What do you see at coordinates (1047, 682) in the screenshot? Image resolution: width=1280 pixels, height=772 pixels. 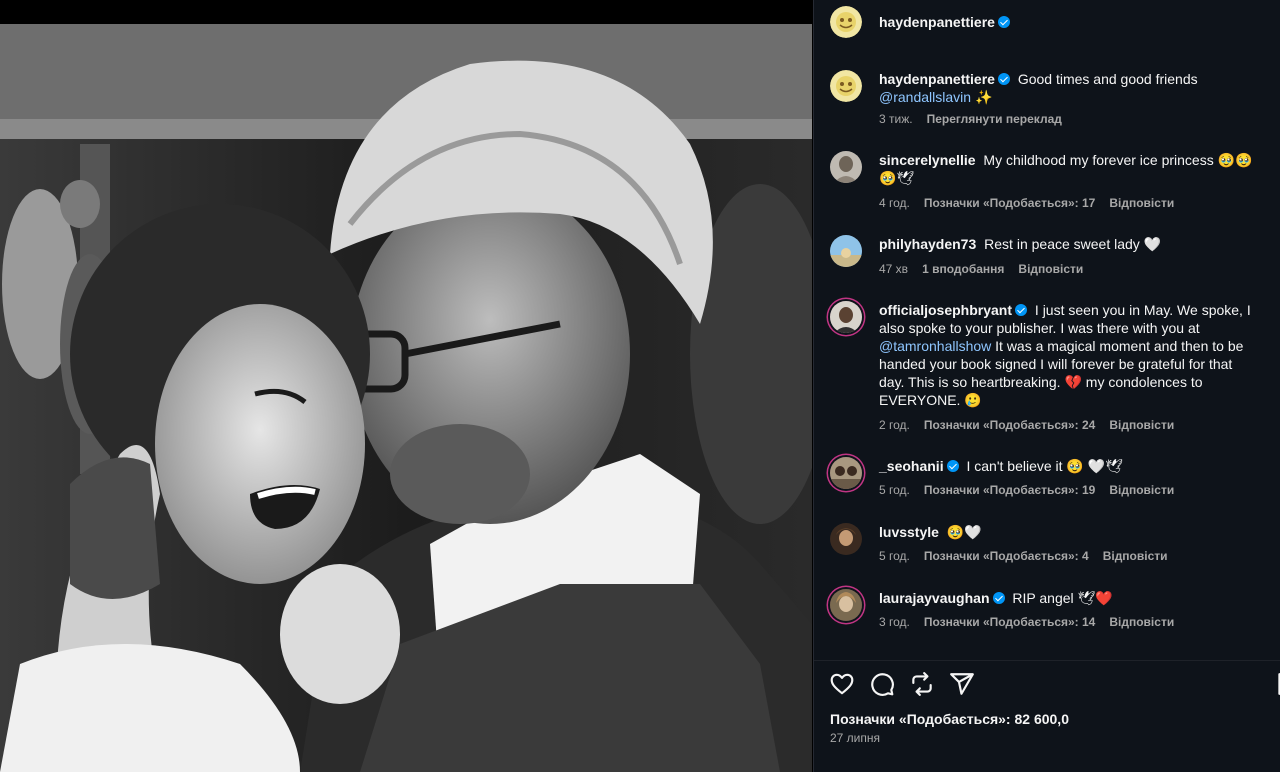 I see `post-actions` at bounding box center [1047, 682].